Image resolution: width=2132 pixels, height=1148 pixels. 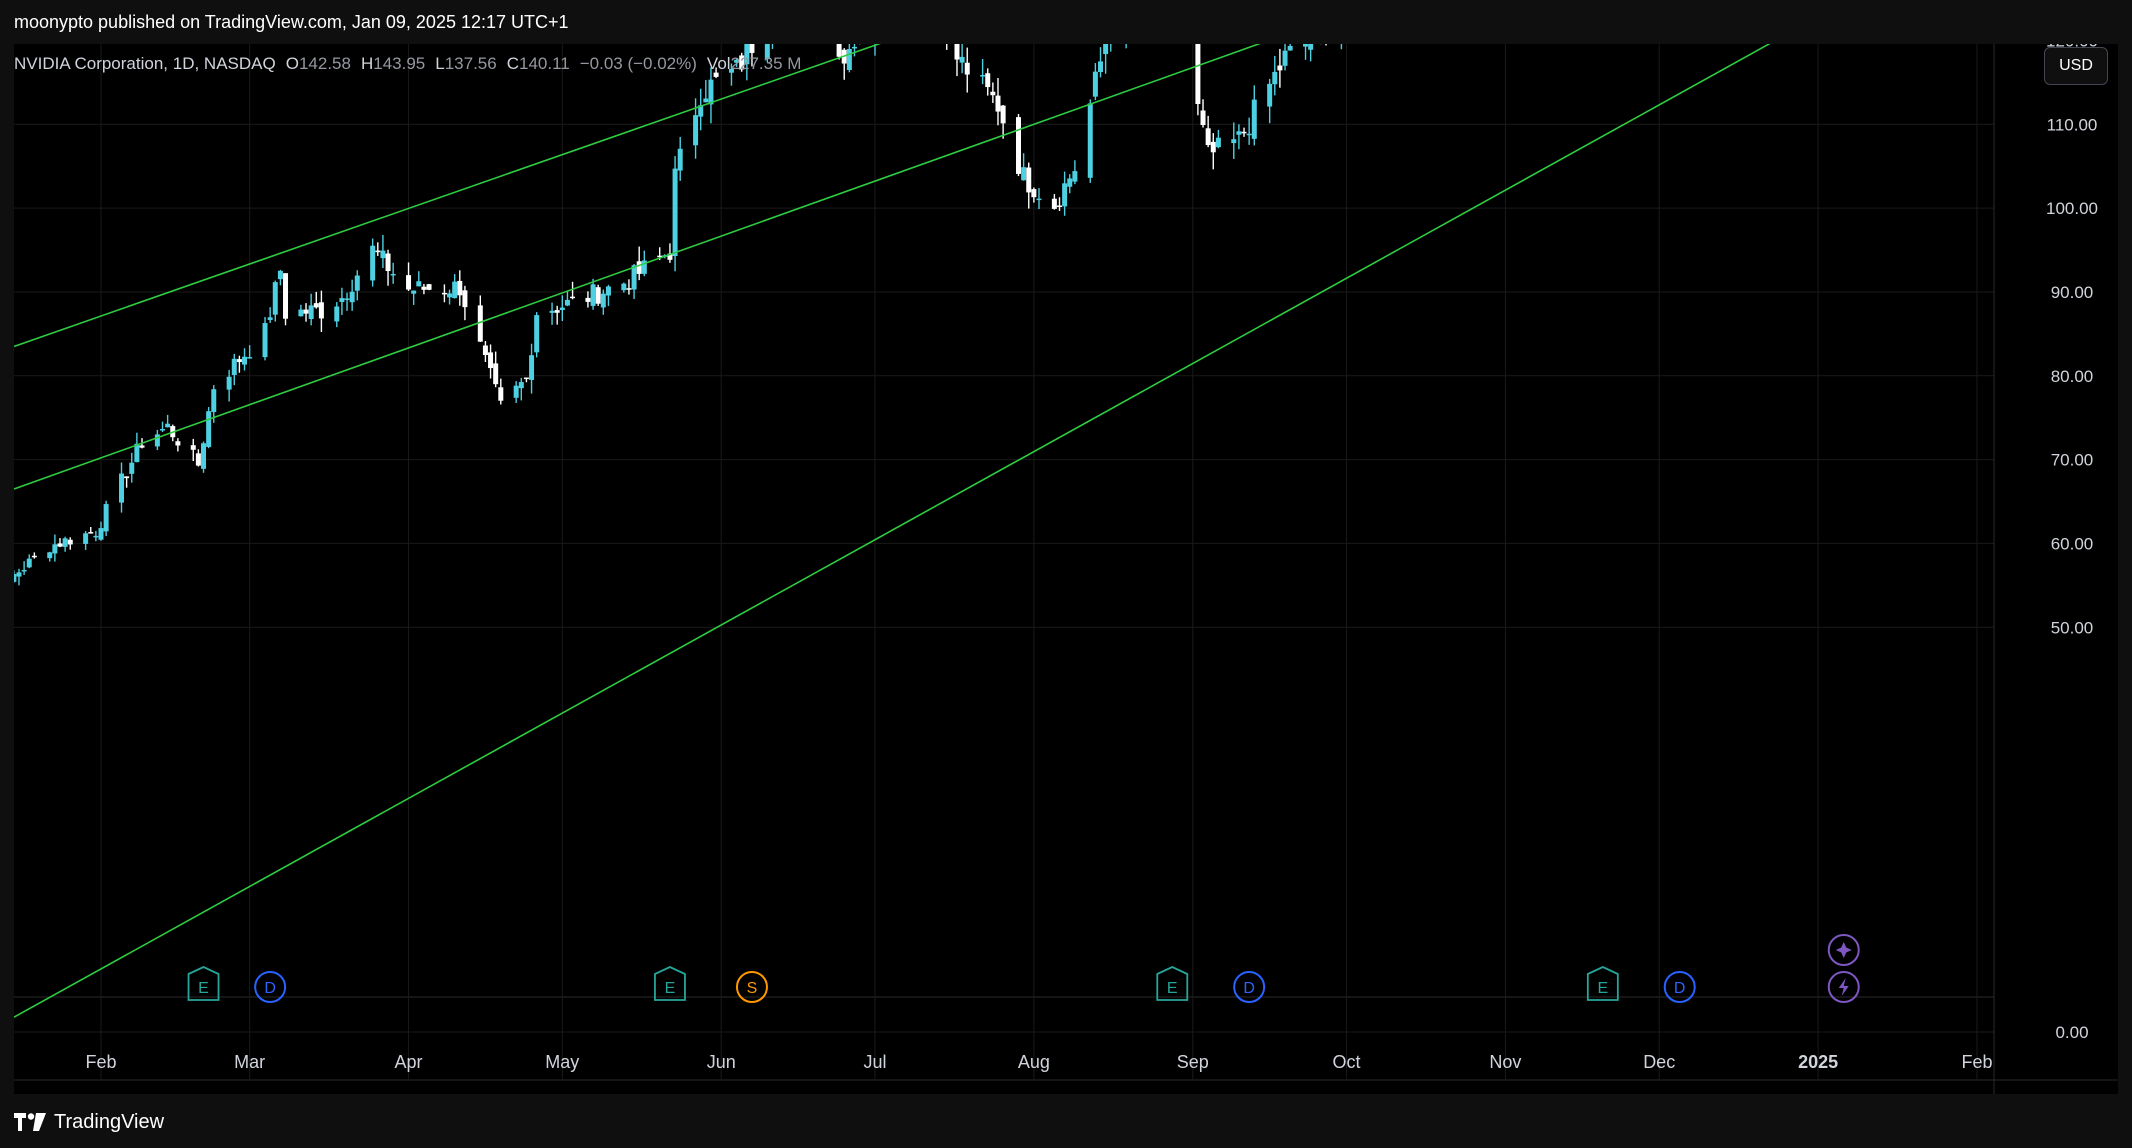 I want to click on x-tick-label: Sep, so click(x=1193, y=1062).